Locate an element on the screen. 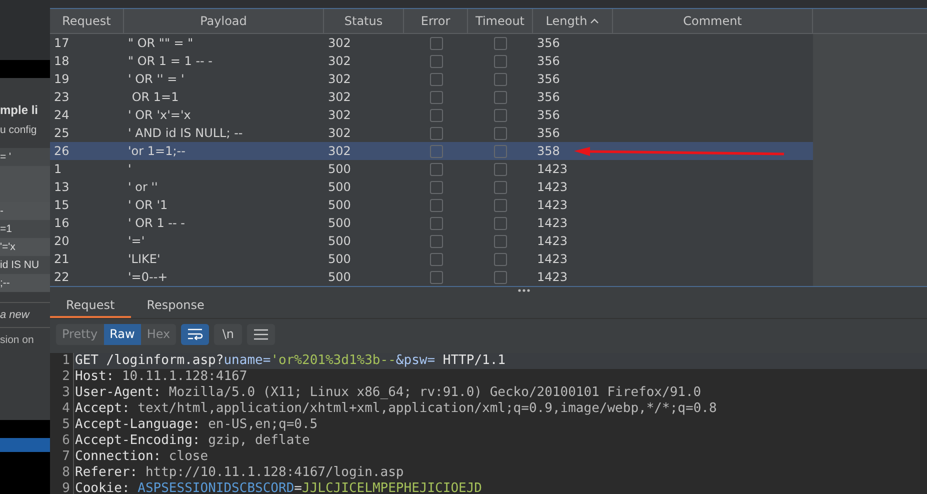 This screenshot has height=494, width=927. column-header: Length is located at coordinates (573, 21).